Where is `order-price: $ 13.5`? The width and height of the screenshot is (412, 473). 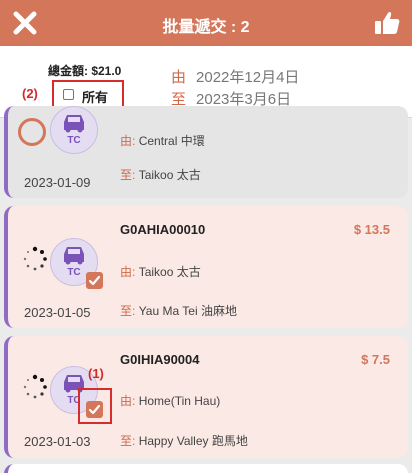 order-price: $ 13.5 is located at coordinates (371, 229).